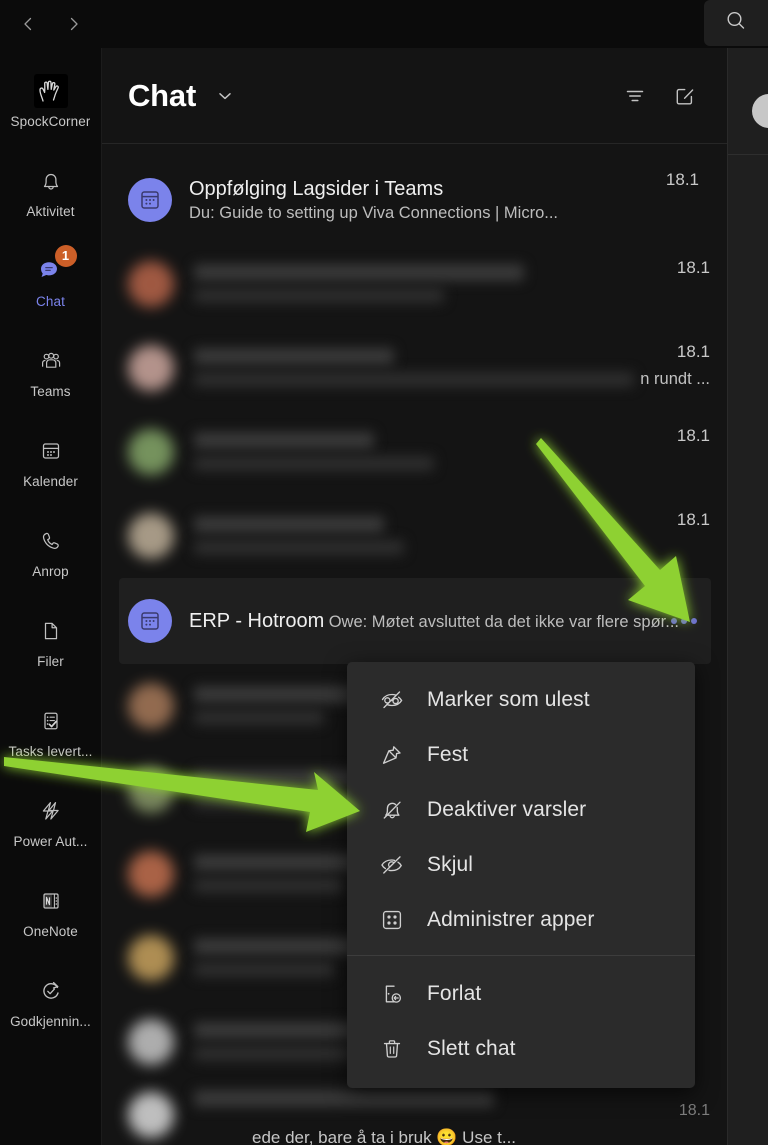 Image resolution: width=768 pixels, height=1145 pixels. I want to click on menu-item-skjul: Skjul, so click(521, 864).